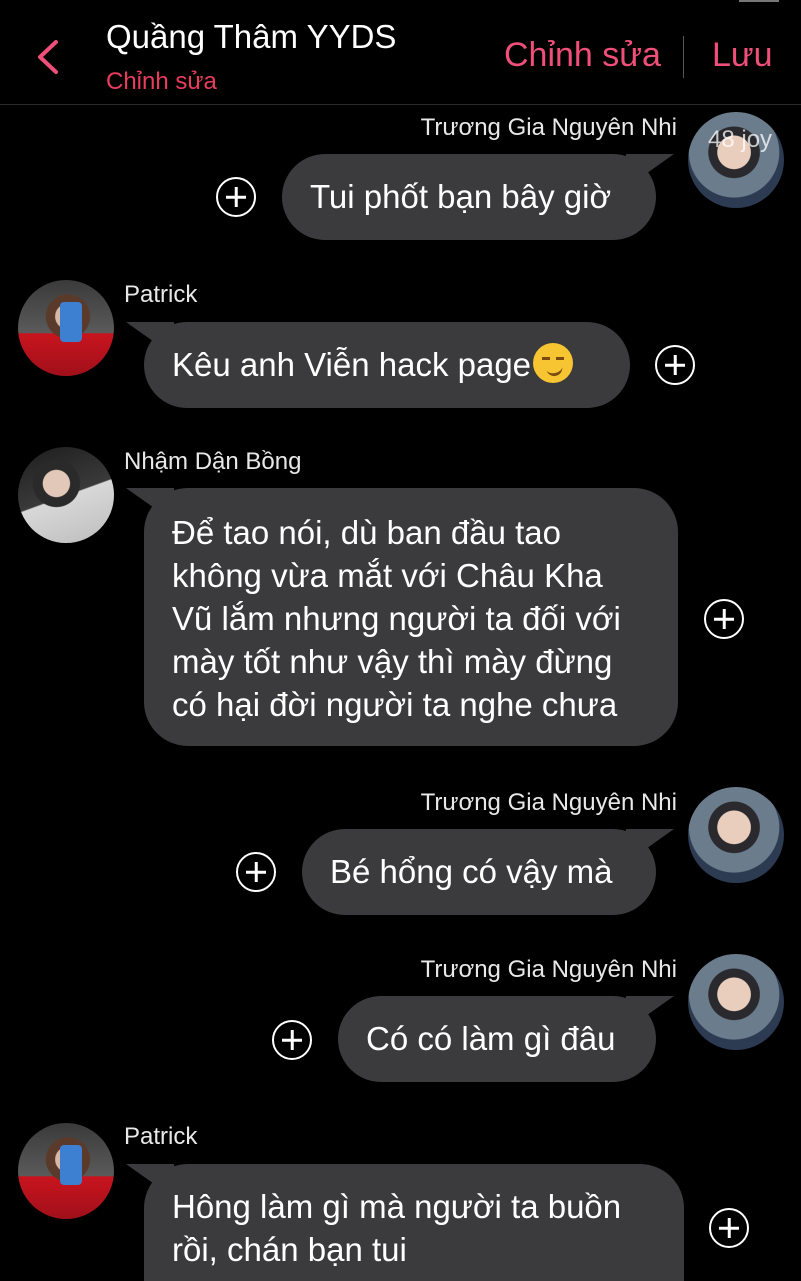  What do you see at coordinates (387, 575) in the screenshot?
I see `message-text: không vừa mắt với Châu Kha` at bounding box center [387, 575].